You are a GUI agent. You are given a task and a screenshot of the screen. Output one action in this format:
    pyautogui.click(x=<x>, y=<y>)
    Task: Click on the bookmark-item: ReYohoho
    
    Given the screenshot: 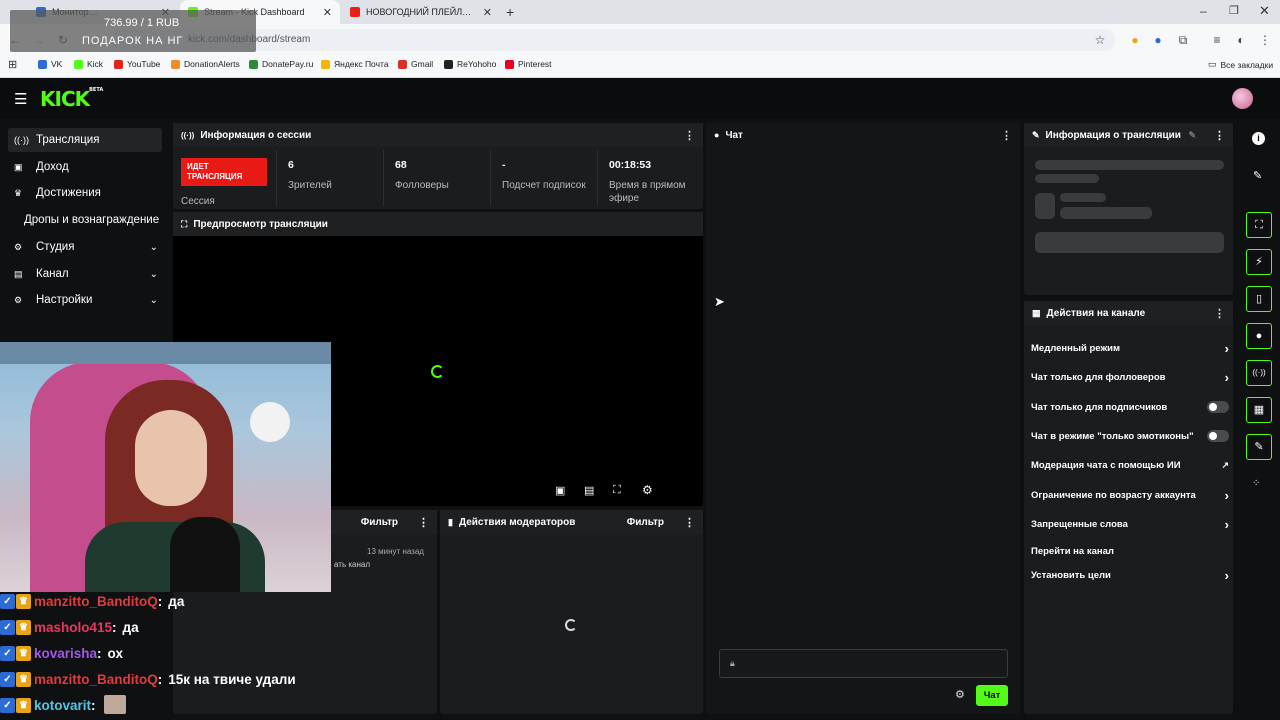 What is the action you would take?
    pyautogui.click(x=470, y=64)
    